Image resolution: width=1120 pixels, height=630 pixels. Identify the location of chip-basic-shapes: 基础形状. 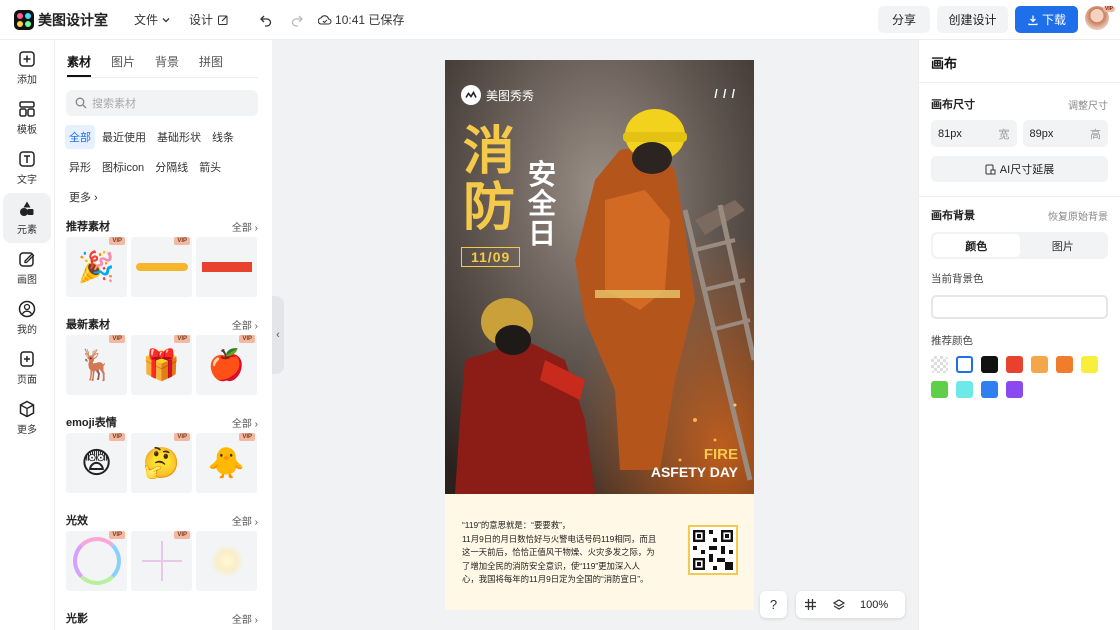
(179, 137).